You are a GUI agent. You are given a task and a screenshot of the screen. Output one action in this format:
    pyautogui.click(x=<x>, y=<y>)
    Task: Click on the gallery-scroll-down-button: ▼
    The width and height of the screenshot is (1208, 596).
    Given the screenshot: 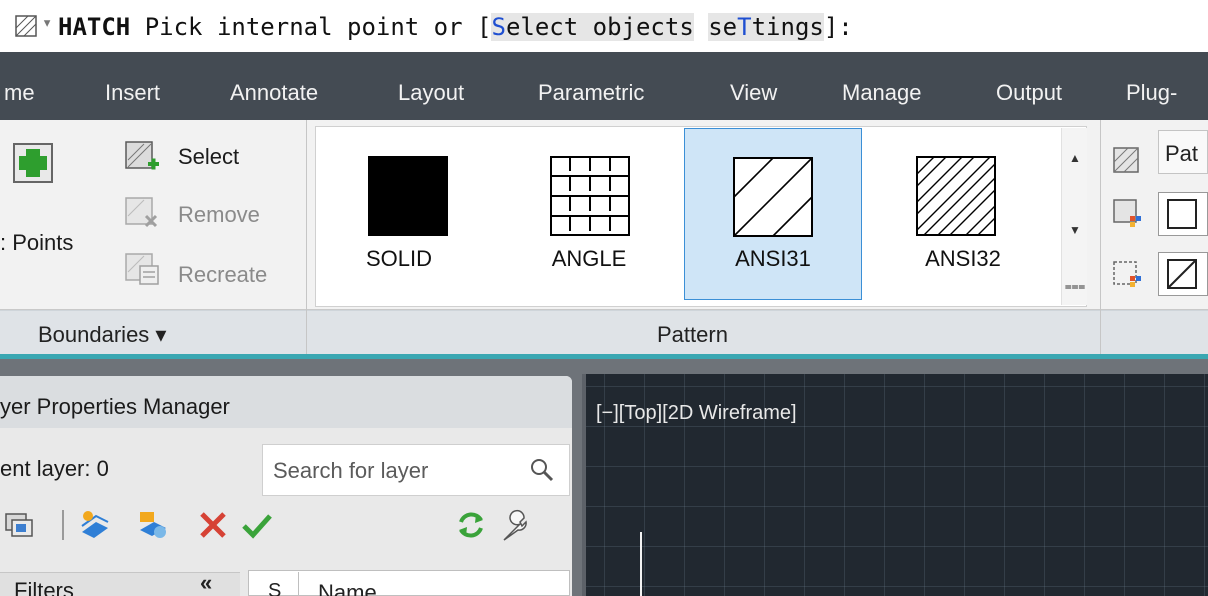 What is the action you would take?
    pyautogui.click(x=1075, y=230)
    